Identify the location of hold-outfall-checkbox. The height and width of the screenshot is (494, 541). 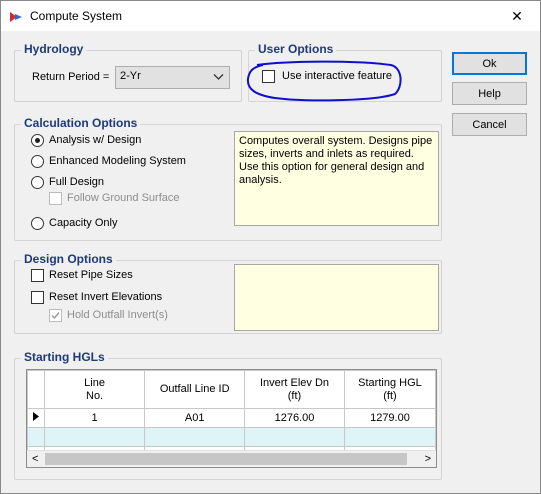
(55, 315).